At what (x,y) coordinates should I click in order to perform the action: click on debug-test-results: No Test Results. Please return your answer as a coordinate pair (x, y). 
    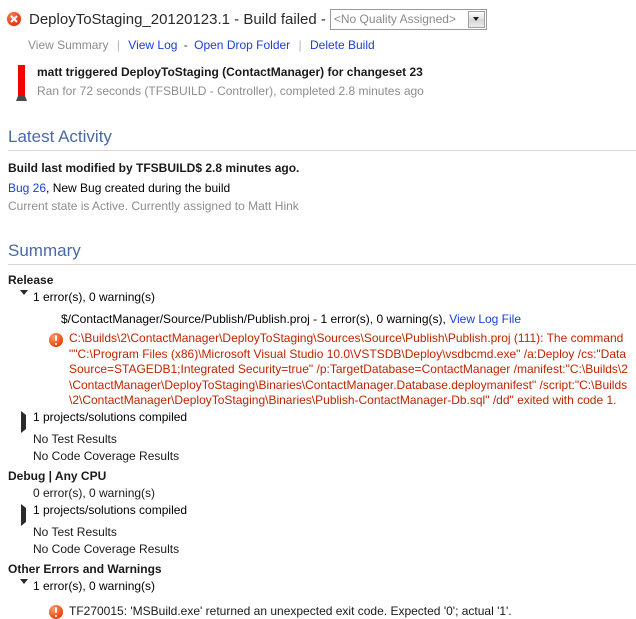
    Looking at the image, I should click on (75, 531).